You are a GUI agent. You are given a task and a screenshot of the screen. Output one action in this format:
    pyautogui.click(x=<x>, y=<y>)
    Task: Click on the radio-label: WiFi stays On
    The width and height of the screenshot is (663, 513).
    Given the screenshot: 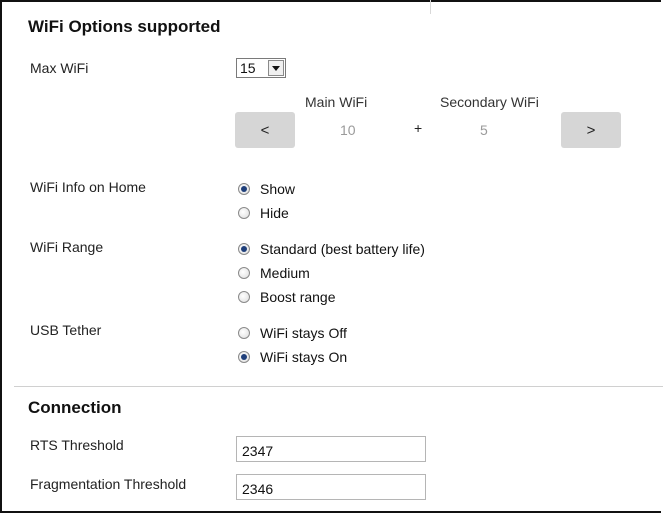 What is the action you would take?
    pyautogui.click(x=304, y=357)
    